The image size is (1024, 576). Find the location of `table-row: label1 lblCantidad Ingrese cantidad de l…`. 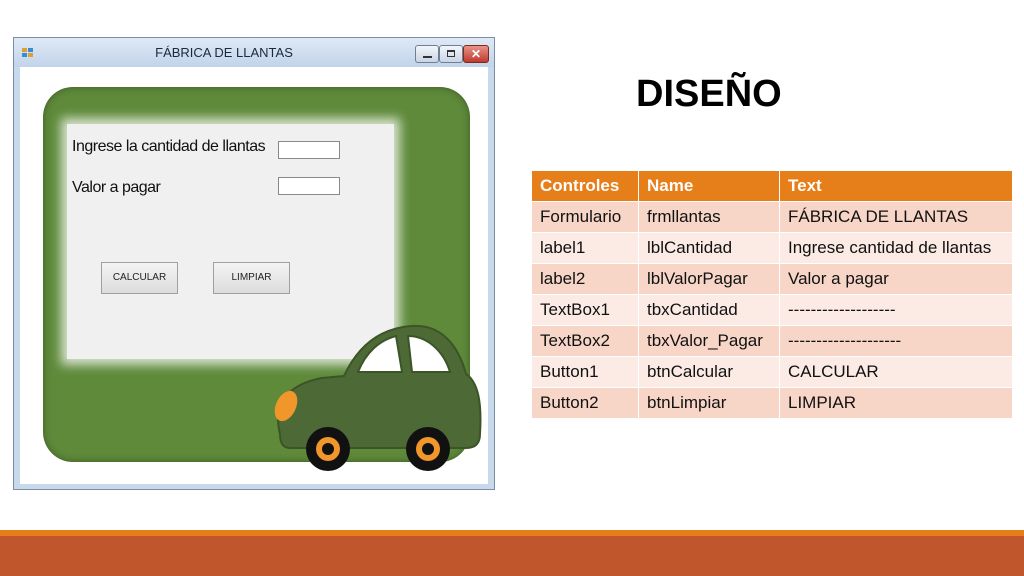

table-row: label1 lblCantidad Ingrese cantidad de l… is located at coordinates (772, 248).